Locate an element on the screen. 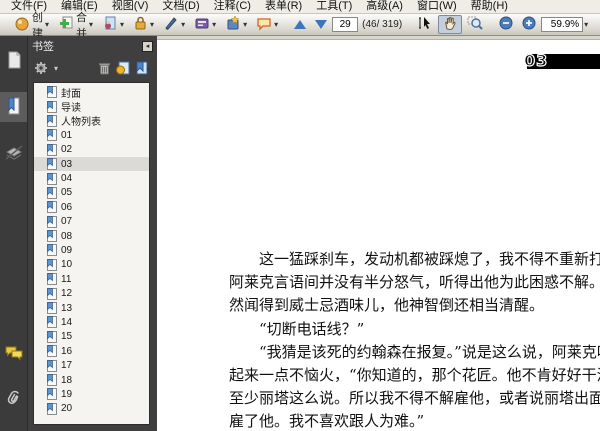 Image resolution: width=600 pixels, height=431 pixels. bookmark-label: 导读 is located at coordinates (71, 109).